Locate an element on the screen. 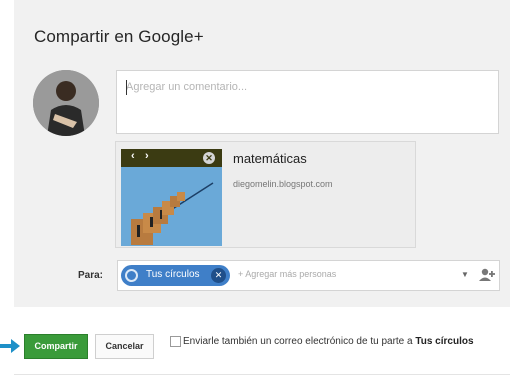 Image resolution: width=510 pixels, height=379 pixels. circles-icon is located at coordinates (131, 275).